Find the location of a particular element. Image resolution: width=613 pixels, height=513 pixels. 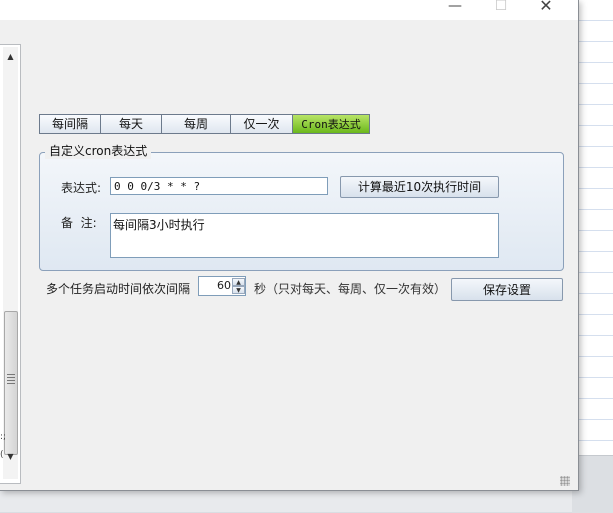

background-bottom-area is located at coordinates (306, 501).